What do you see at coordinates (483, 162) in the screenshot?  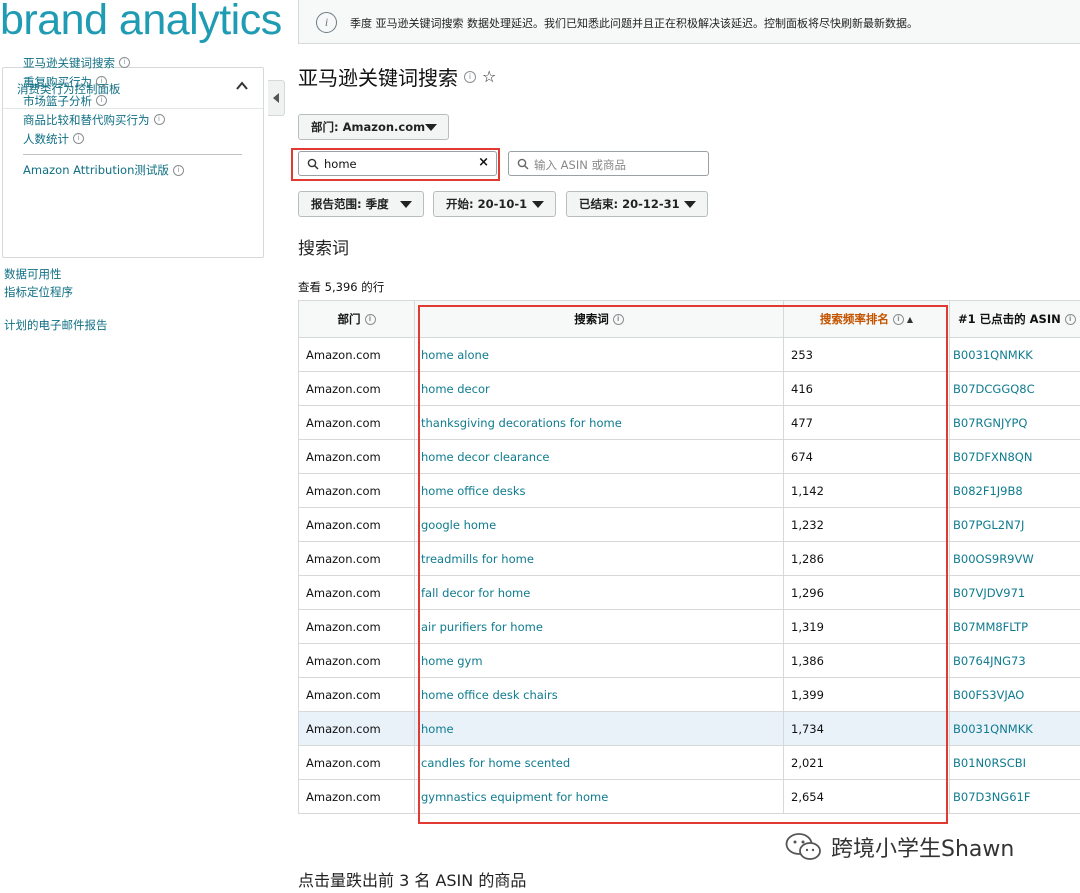 I see `clear-icon: ×` at bounding box center [483, 162].